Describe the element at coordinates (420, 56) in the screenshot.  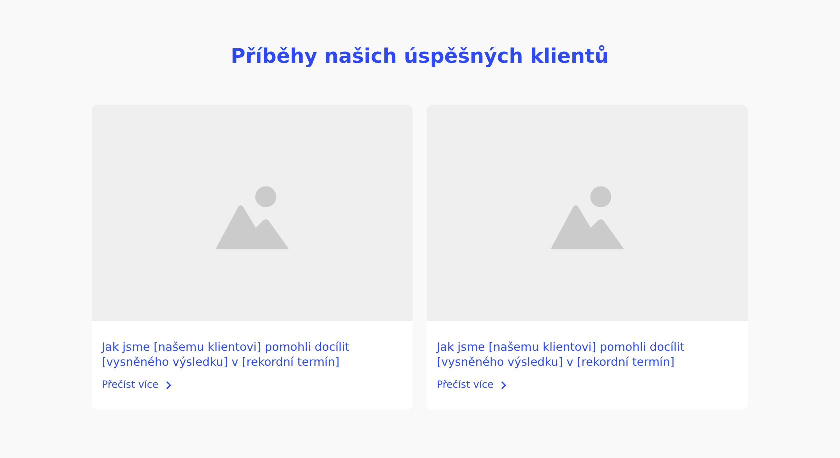
I see `section-heading: Příběhy našich úspěšných klientů` at that location.